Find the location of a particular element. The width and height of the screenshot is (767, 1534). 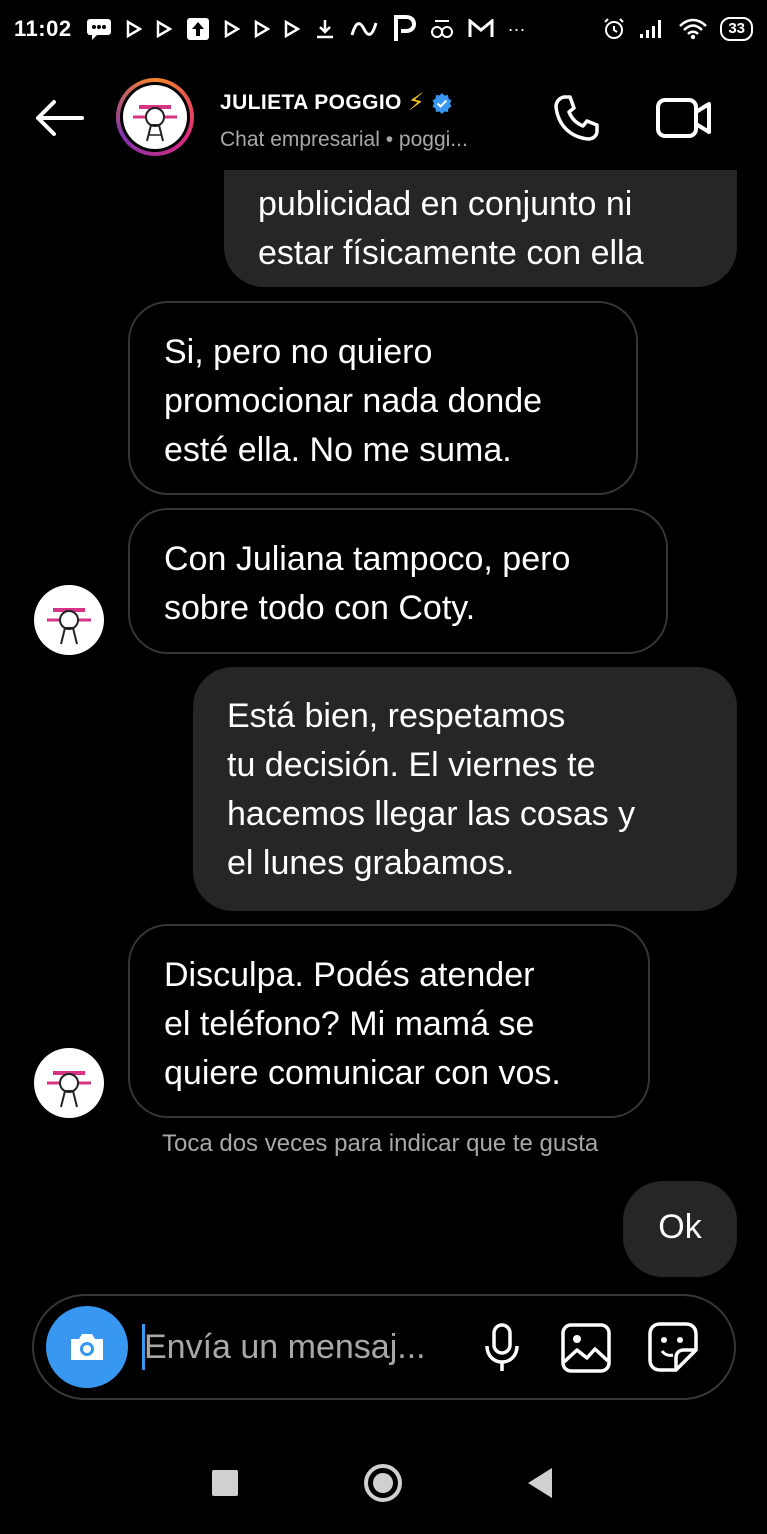

message-input is located at coordinates (309, 1347).